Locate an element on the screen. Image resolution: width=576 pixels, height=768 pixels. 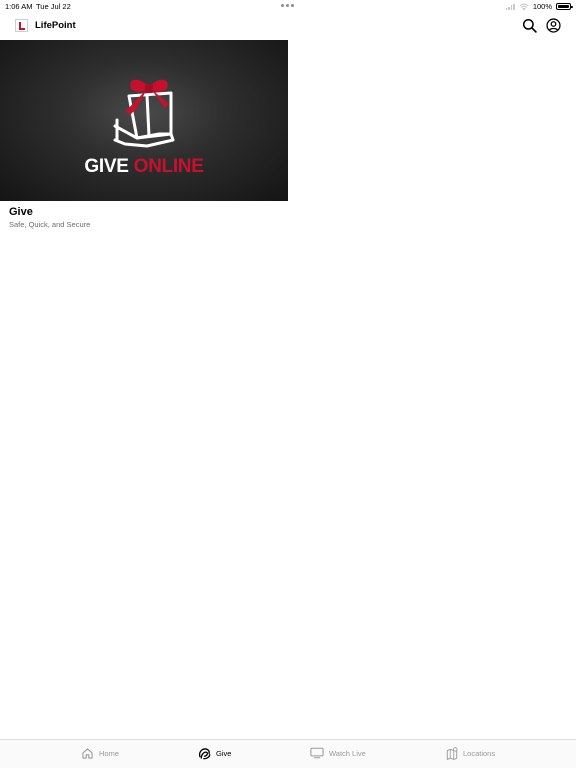
app-title: LifePoint is located at coordinates (55, 25).